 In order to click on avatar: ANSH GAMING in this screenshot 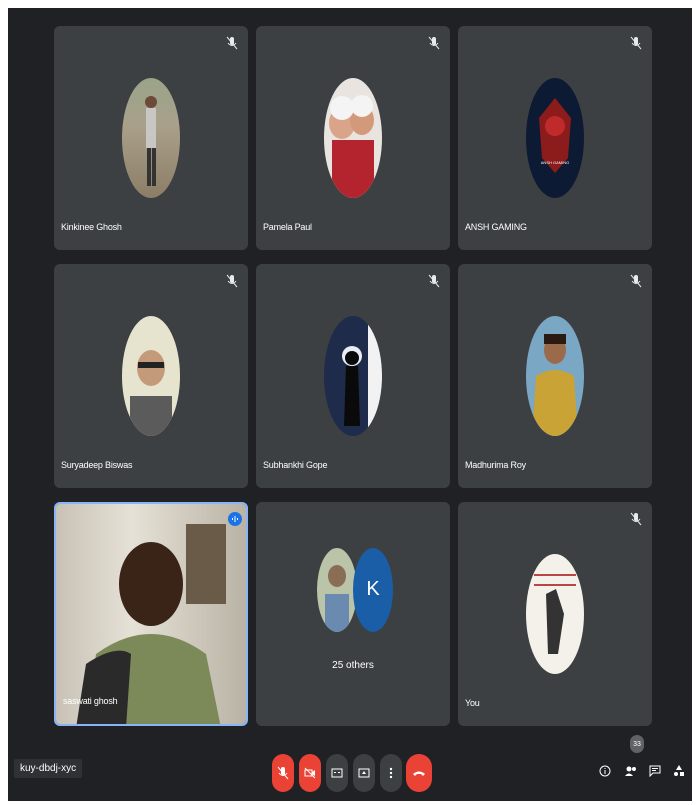, I will do `click(555, 138)`.